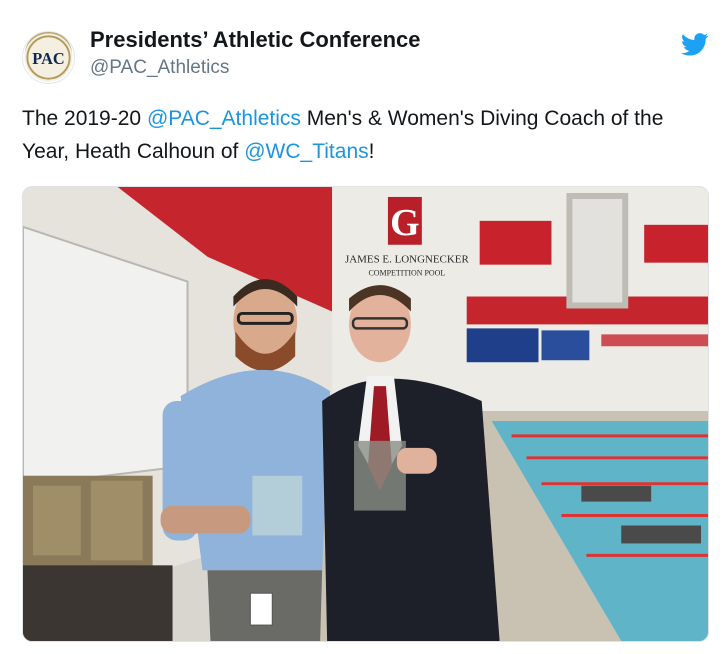  What do you see at coordinates (255, 40) in the screenshot?
I see `display-name: Presidents’ Athletic Conference` at bounding box center [255, 40].